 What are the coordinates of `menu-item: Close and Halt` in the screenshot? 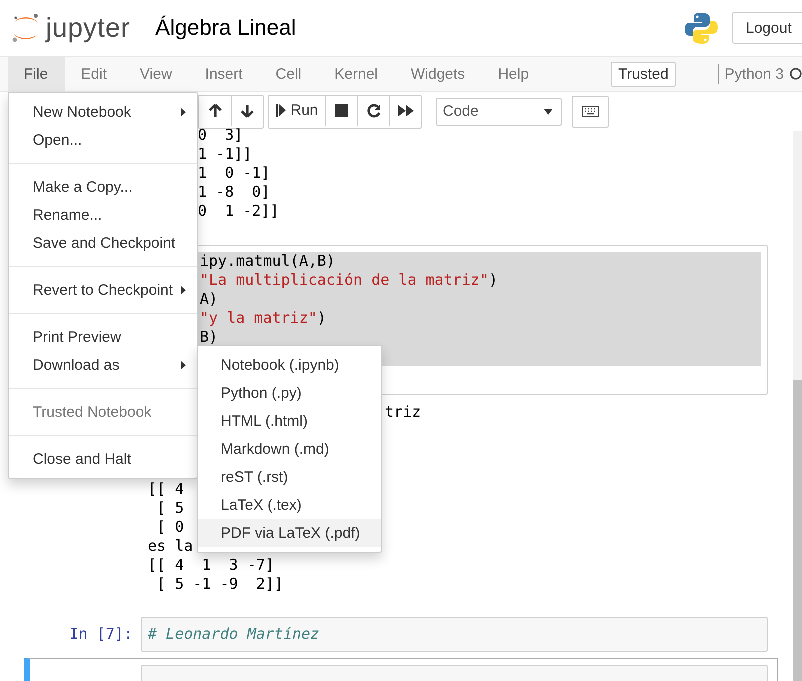 It's located at (103, 459).